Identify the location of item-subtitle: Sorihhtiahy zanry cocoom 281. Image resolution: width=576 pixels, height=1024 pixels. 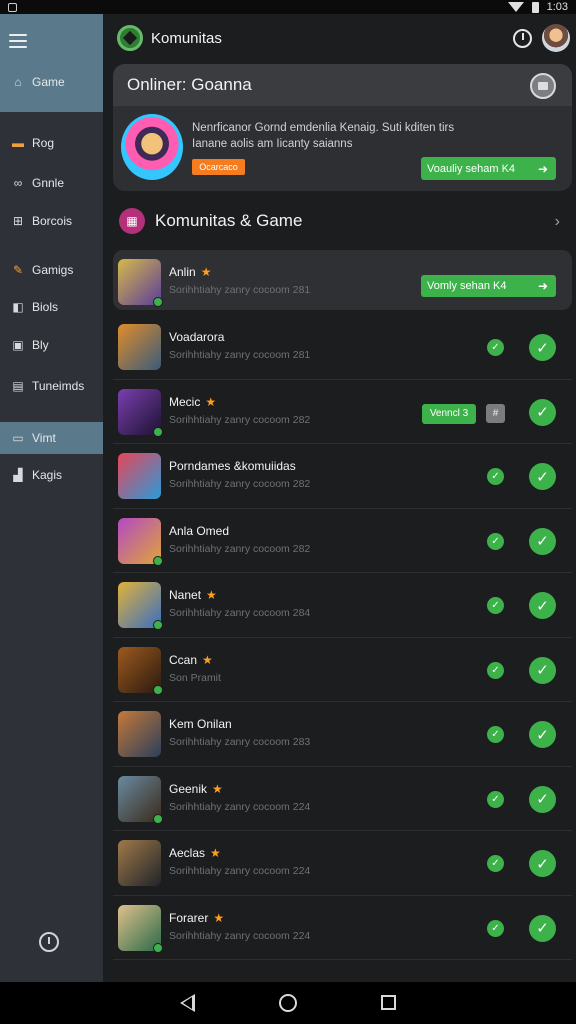
(240, 355).